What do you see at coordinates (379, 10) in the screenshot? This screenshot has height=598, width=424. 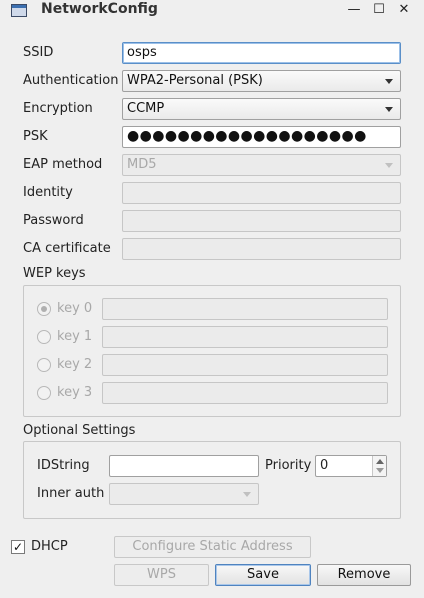 I see `maximize-icon: ☐` at bounding box center [379, 10].